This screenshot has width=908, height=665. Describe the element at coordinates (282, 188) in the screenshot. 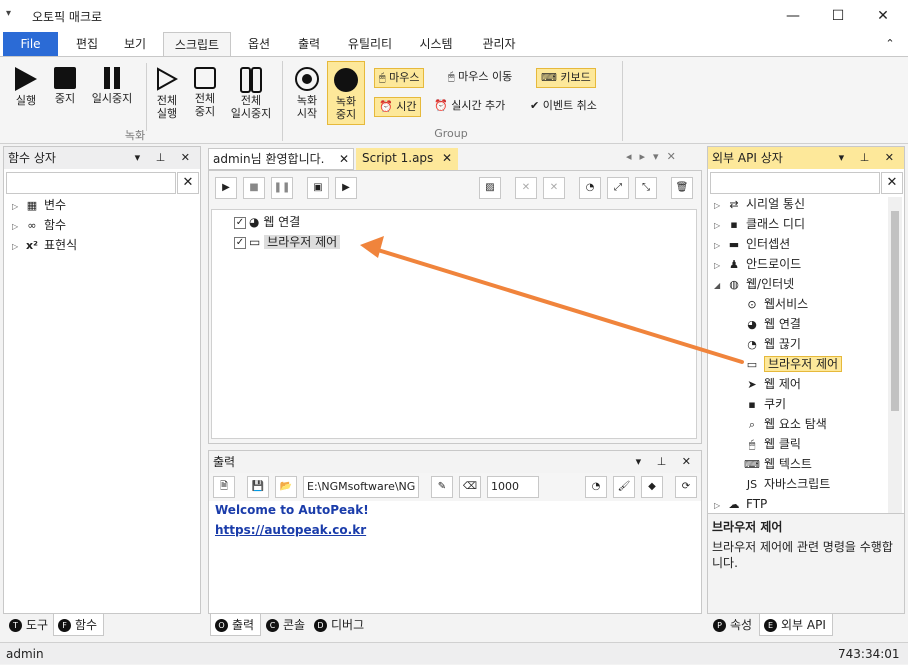

I see `editor-pause-button: ❚❚` at that location.